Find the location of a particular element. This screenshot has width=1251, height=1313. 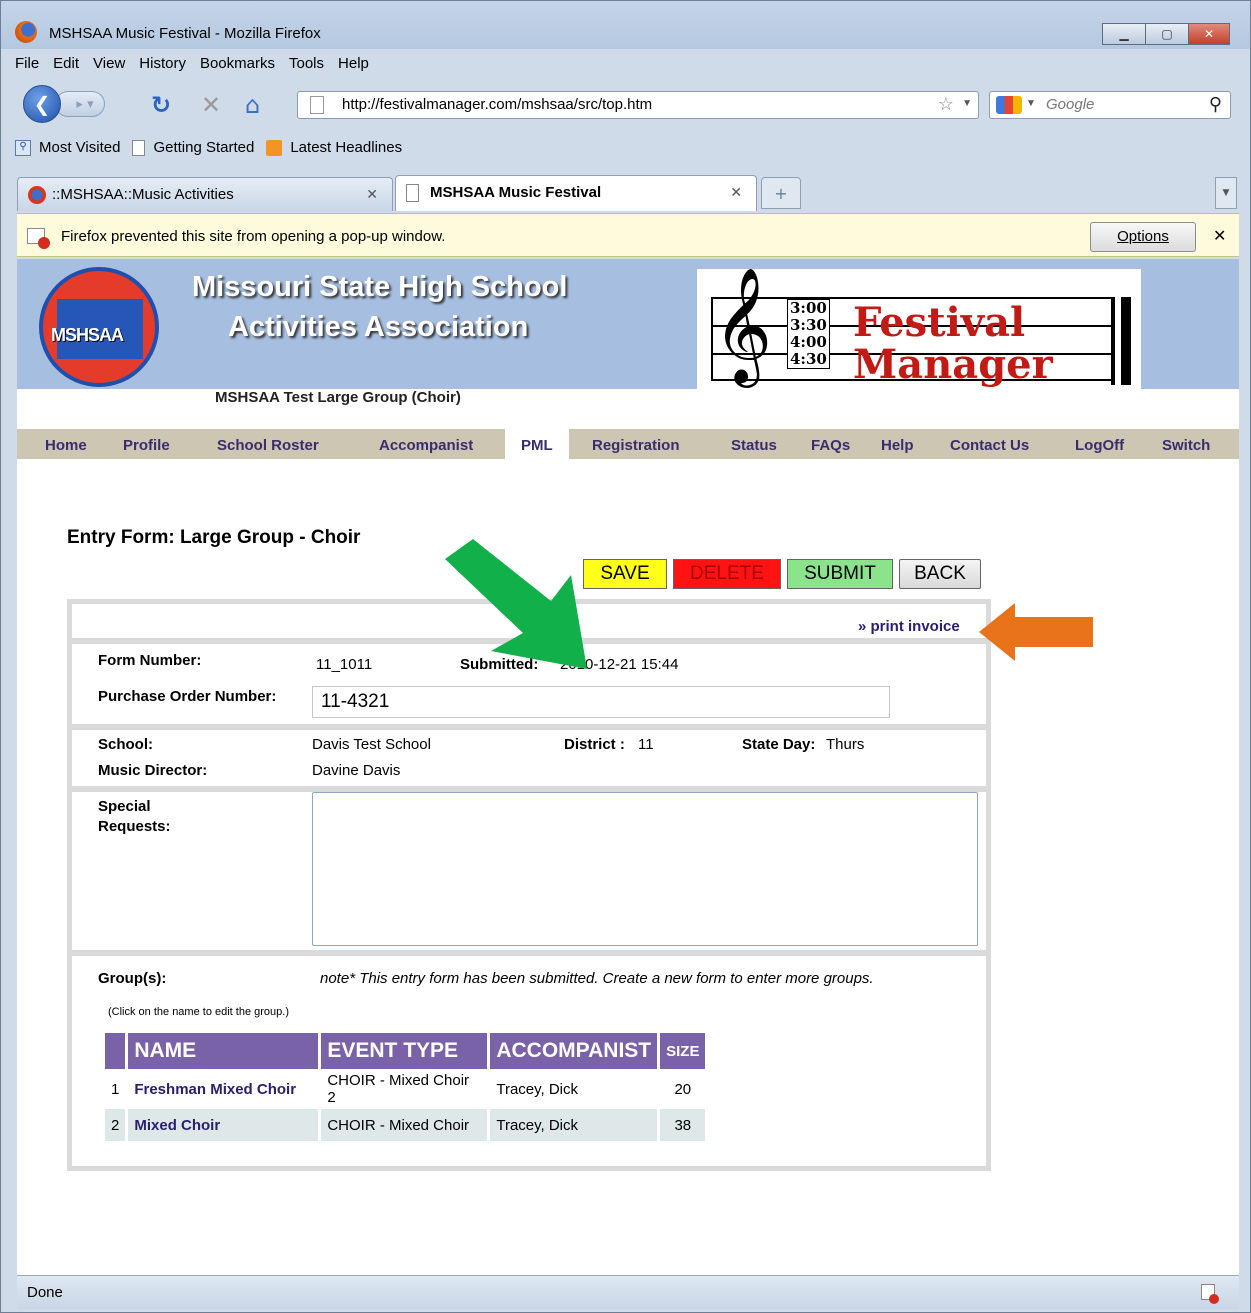

popup-options-button: Options is located at coordinates (1143, 237).